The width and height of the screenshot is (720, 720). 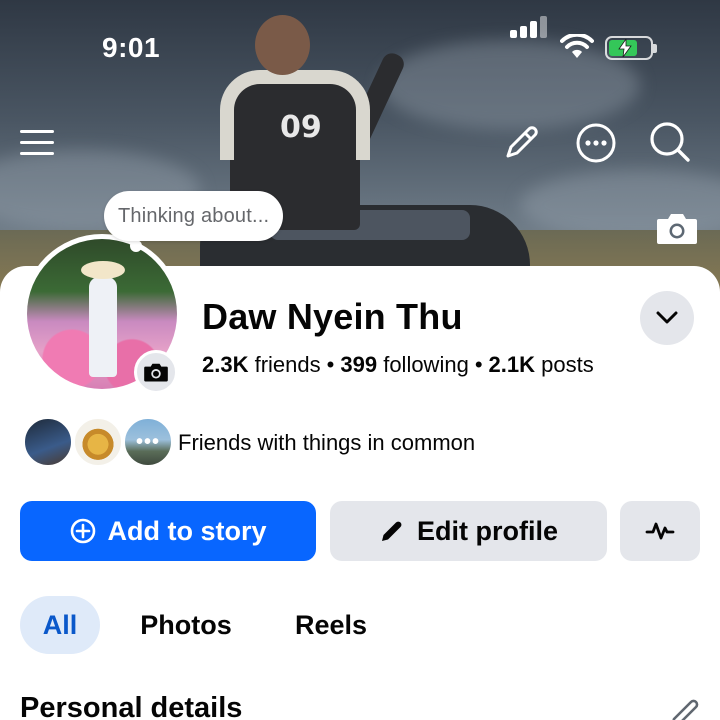 I want to click on edit-profile-label: Edit profile, so click(x=487, y=530).